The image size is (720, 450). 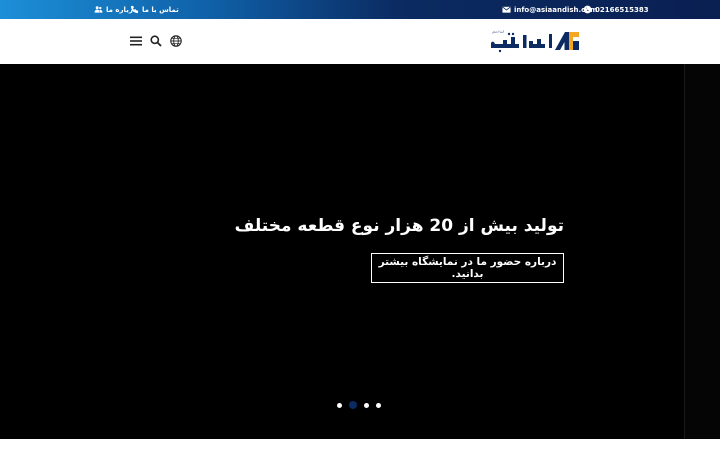 What do you see at coordinates (156, 41) in the screenshot?
I see `search-icon` at bounding box center [156, 41].